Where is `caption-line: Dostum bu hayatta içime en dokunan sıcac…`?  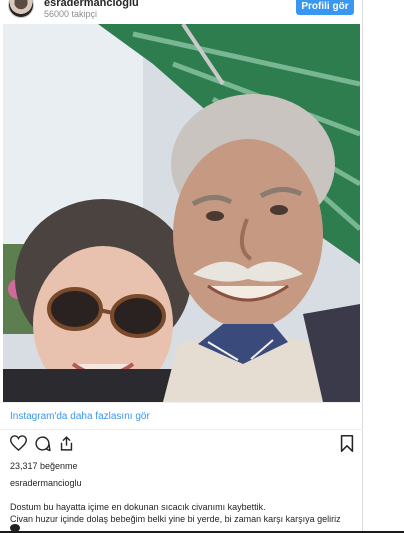 caption-line: Dostum bu hayatta içime en dokunan sıcac… is located at coordinates (138, 507).